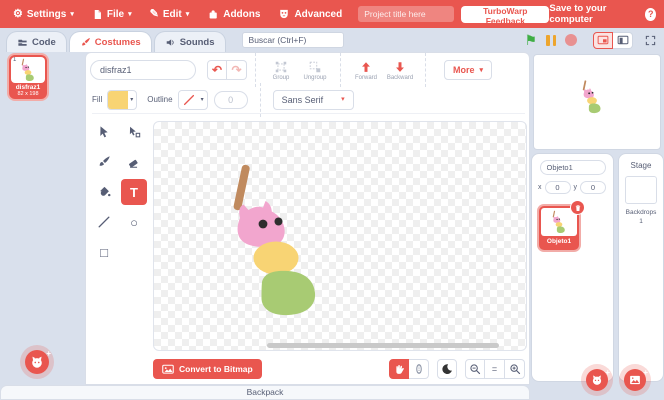 The height and width of the screenshot is (400, 664). Describe the element at coordinates (28, 94) in the screenshot. I see `costume-size-label: 82 x 198` at that location.